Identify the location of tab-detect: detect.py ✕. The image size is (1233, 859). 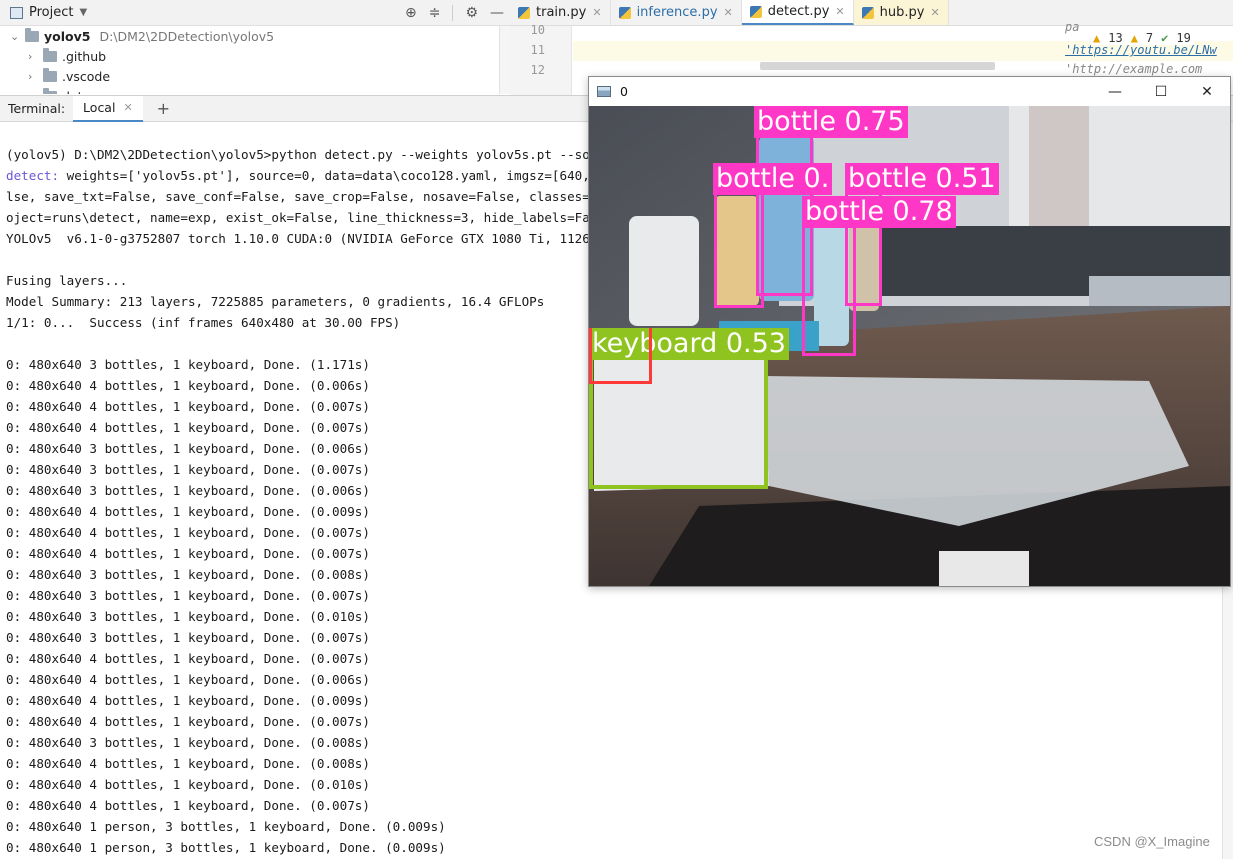
(797, 12).